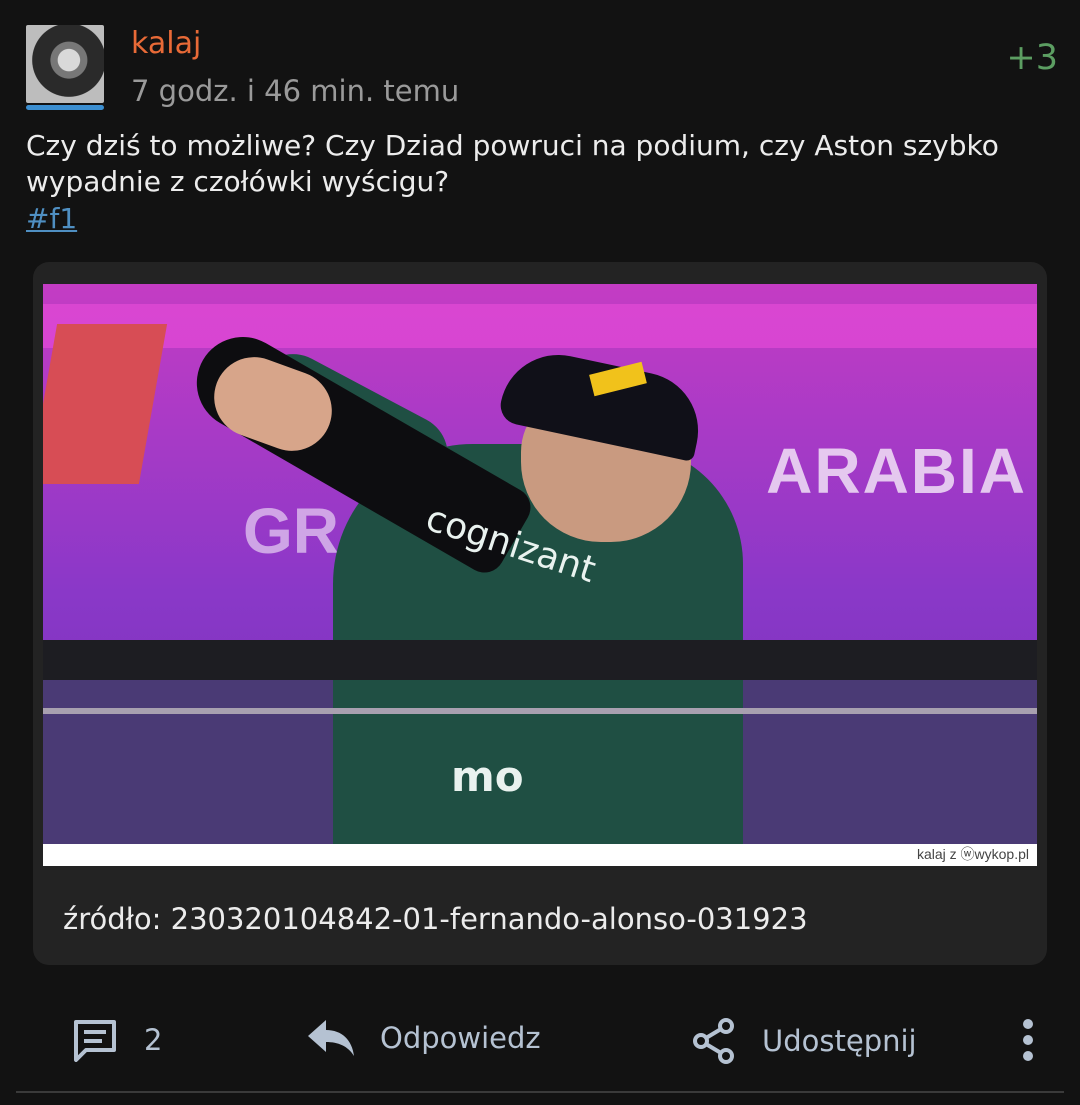  Describe the element at coordinates (295, 91) in the screenshot. I see `post-timestamp: 7 godz. i 46 min. temu` at that location.